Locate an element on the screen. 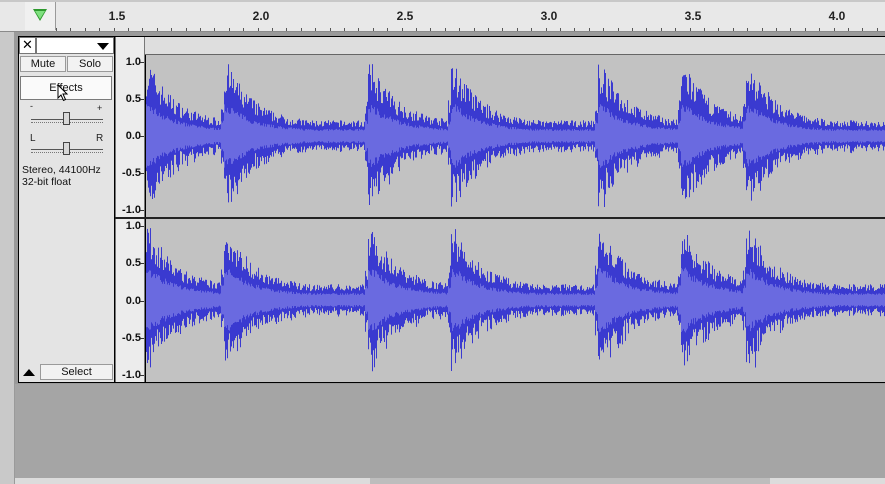 The image size is (885, 484). track-name-menu is located at coordinates (75, 45).